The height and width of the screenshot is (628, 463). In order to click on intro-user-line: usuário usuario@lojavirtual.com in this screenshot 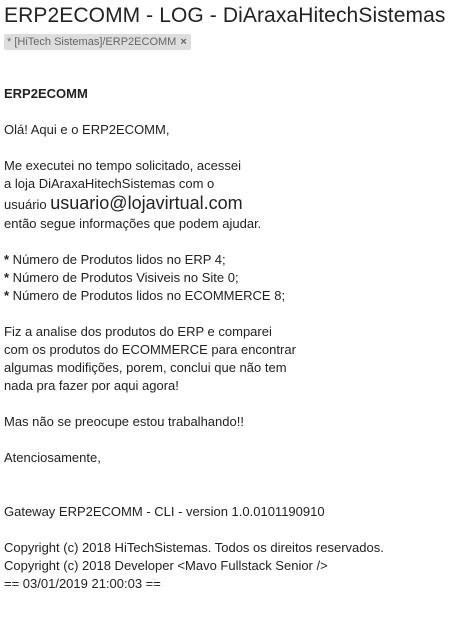, I will do `click(231, 204)`.